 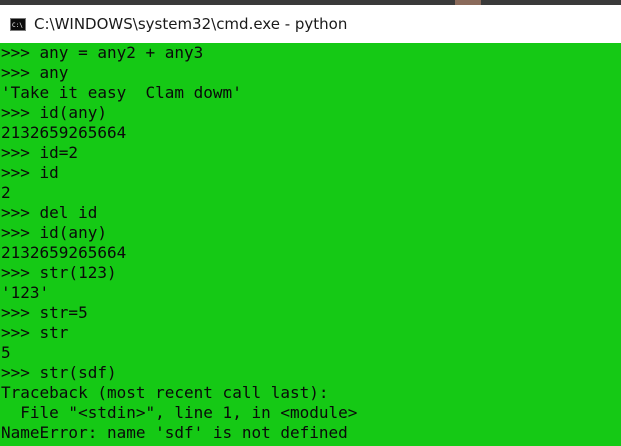 I want to click on console-line: >>> id=2, so click(x=40, y=152).